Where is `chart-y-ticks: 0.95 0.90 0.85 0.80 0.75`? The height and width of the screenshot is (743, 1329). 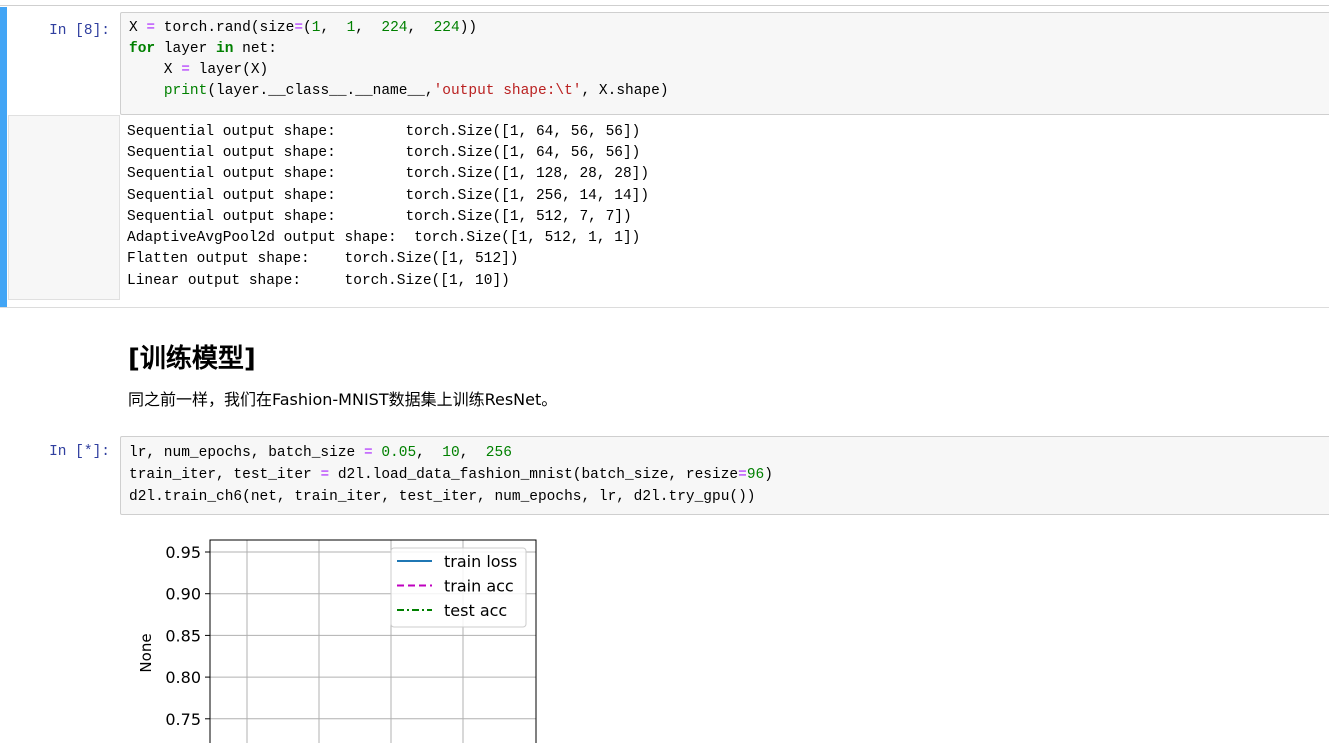
chart-y-ticks: 0.95 0.90 0.85 0.80 0.75 is located at coordinates (187, 636).